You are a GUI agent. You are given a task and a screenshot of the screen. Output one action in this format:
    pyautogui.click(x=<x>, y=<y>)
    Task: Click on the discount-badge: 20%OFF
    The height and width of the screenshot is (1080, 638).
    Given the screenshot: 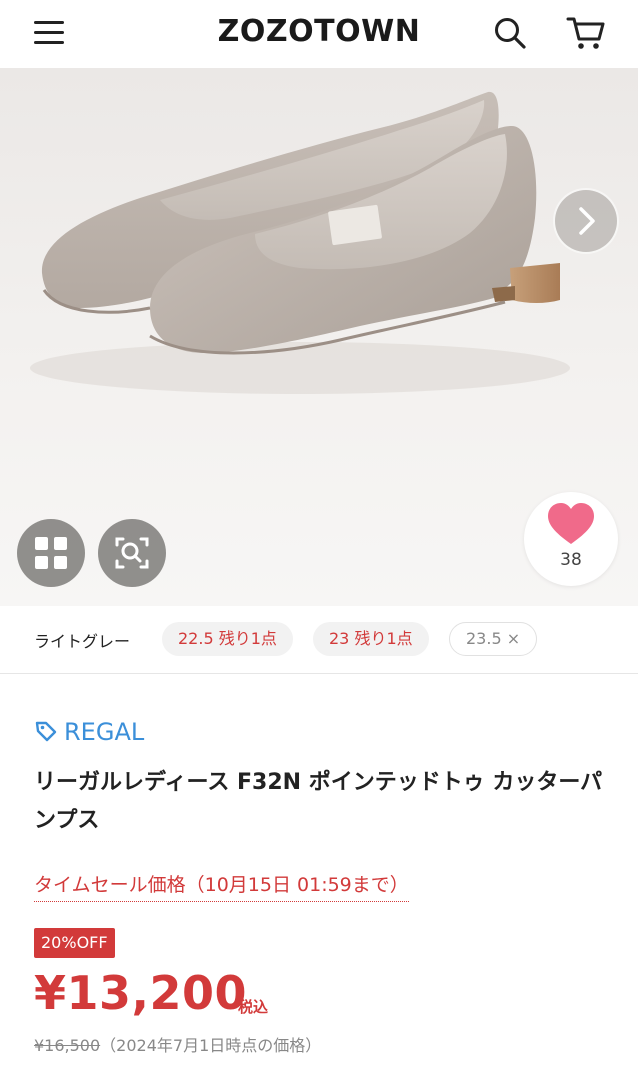 What is the action you would take?
    pyautogui.click(x=74, y=943)
    